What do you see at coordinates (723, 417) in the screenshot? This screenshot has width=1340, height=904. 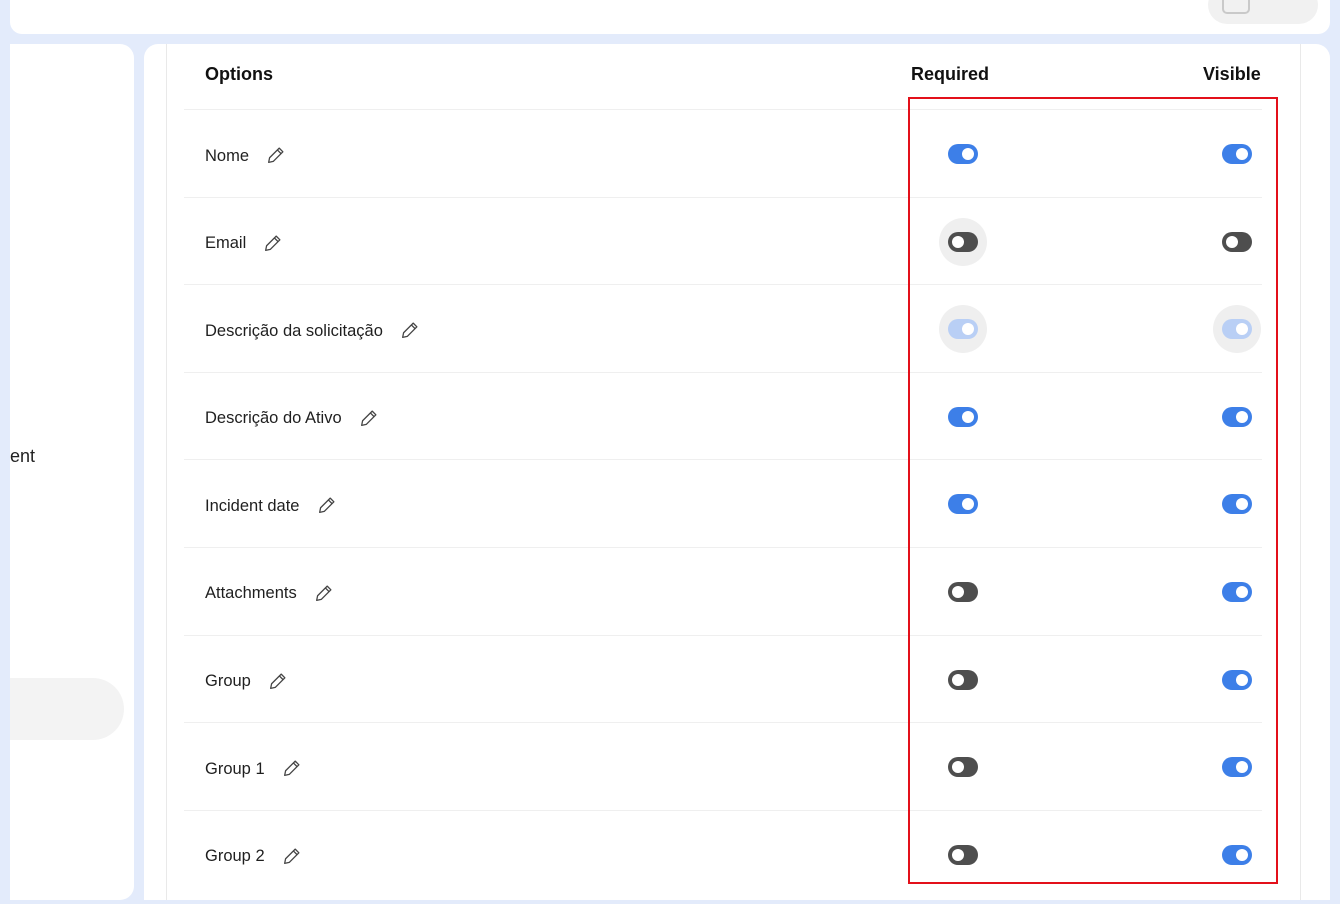 I see `table-row: Descrição do Ativo` at bounding box center [723, 417].